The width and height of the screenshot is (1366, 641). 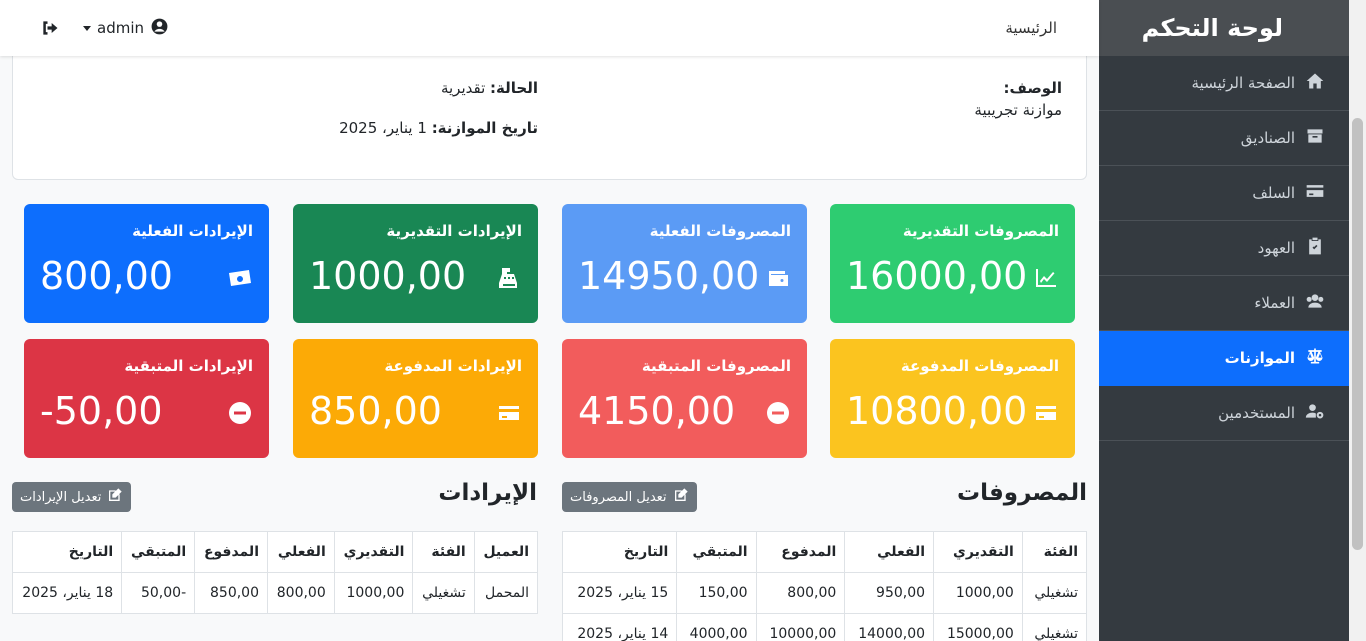 I want to click on stat-card-estimated-revenues: الإيرادات التقديرية 1000,00, so click(x=415, y=263).